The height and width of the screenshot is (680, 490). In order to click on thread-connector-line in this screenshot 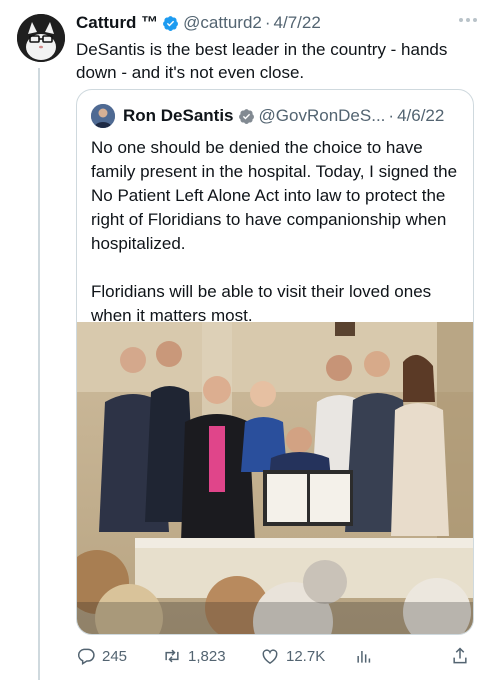, I will do `click(39, 374)`.